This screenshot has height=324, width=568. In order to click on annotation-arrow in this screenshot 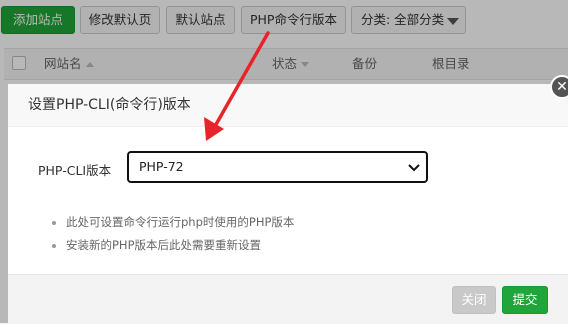, I will do `click(237, 86)`.